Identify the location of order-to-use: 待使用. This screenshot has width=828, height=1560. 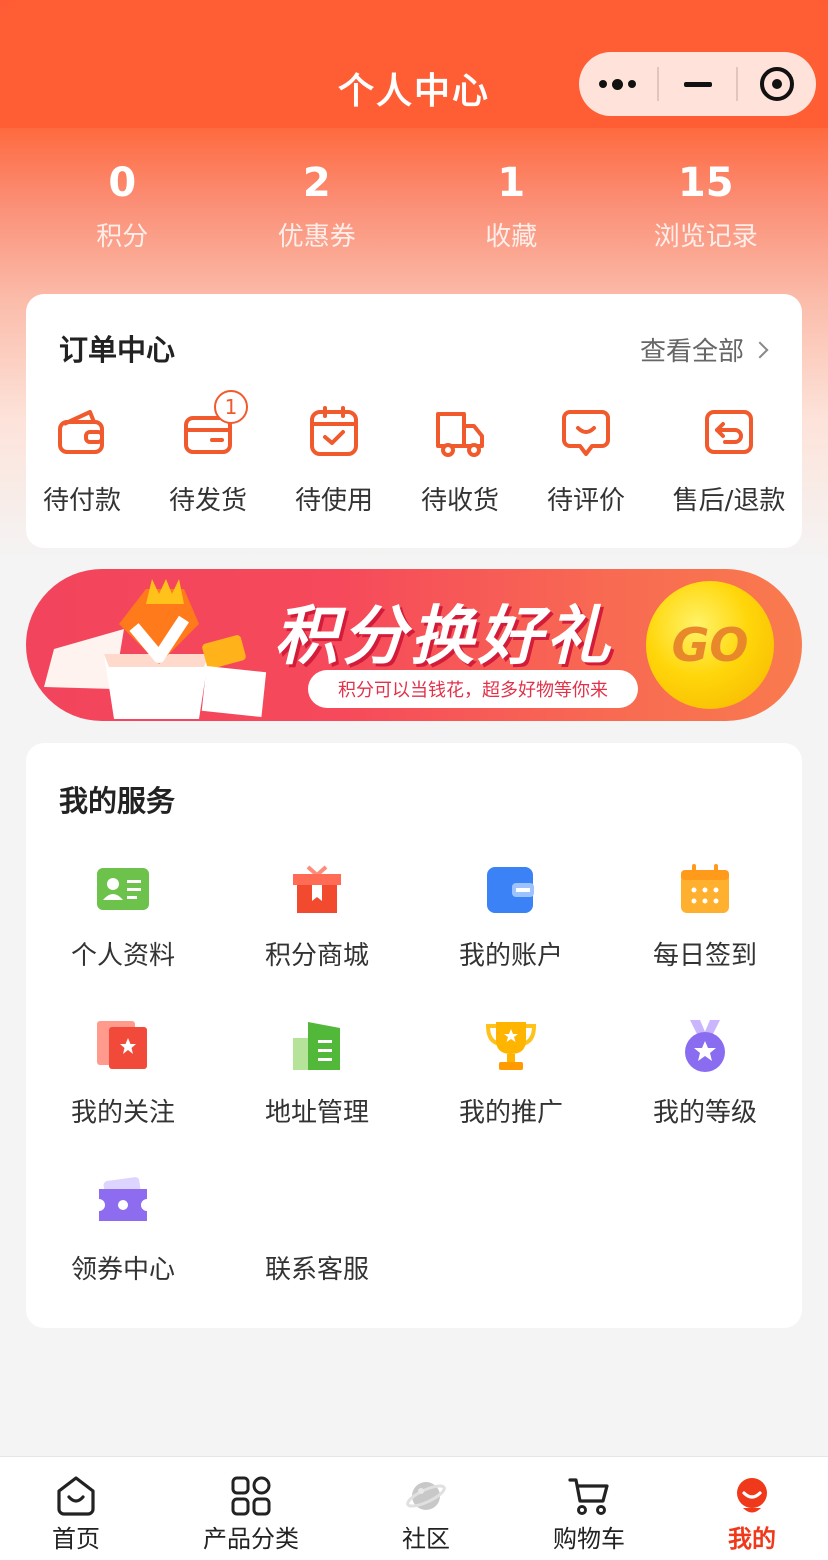
(334, 460).